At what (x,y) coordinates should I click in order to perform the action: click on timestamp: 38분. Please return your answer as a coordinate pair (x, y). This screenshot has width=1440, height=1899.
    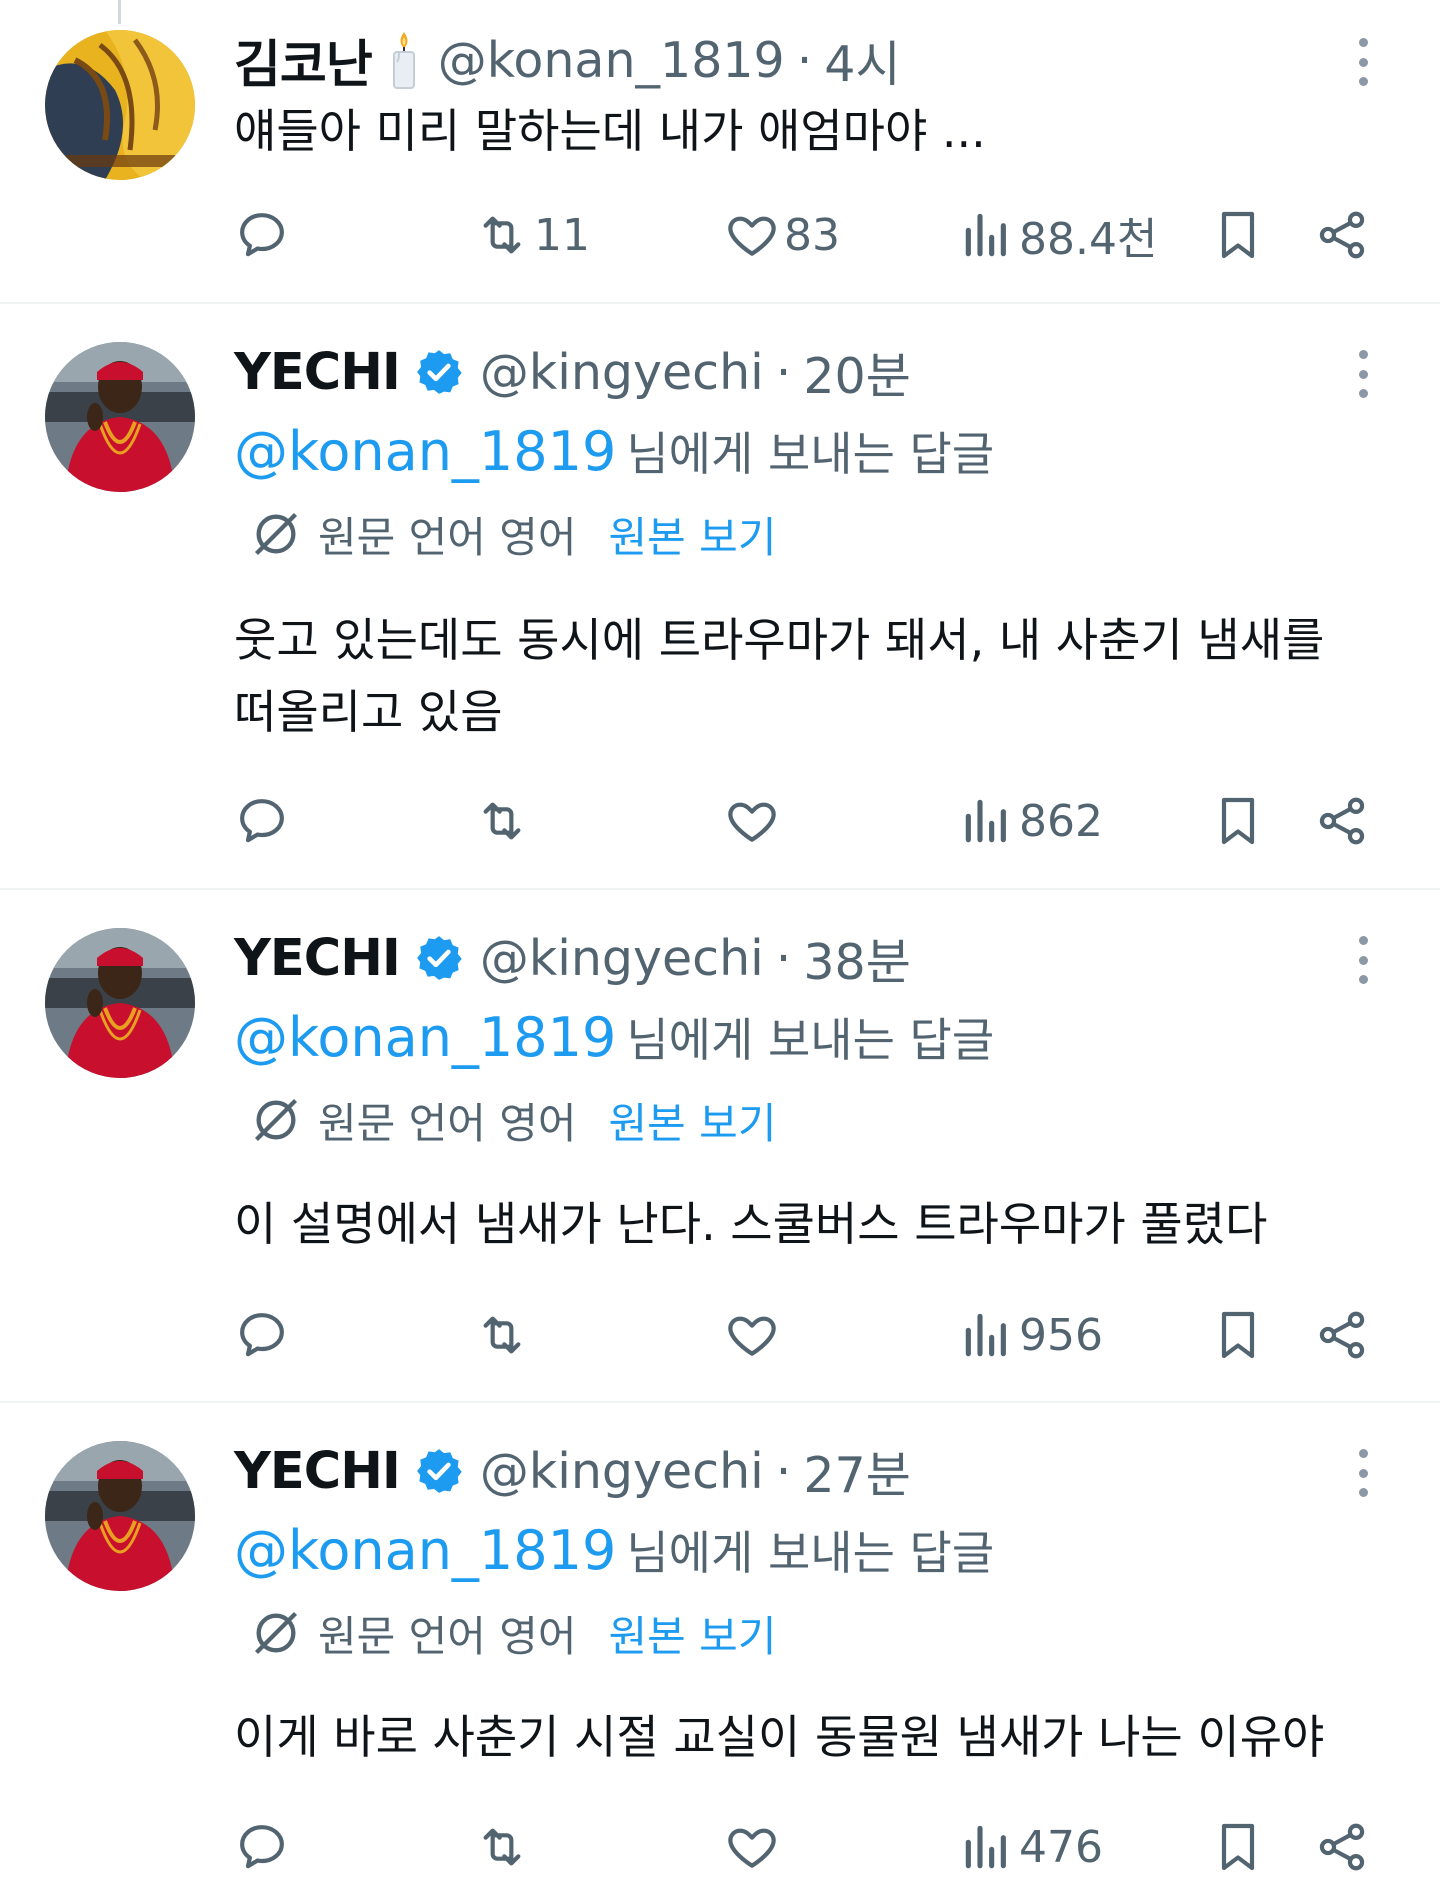
    Looking at the image, I should click on (856, 958).